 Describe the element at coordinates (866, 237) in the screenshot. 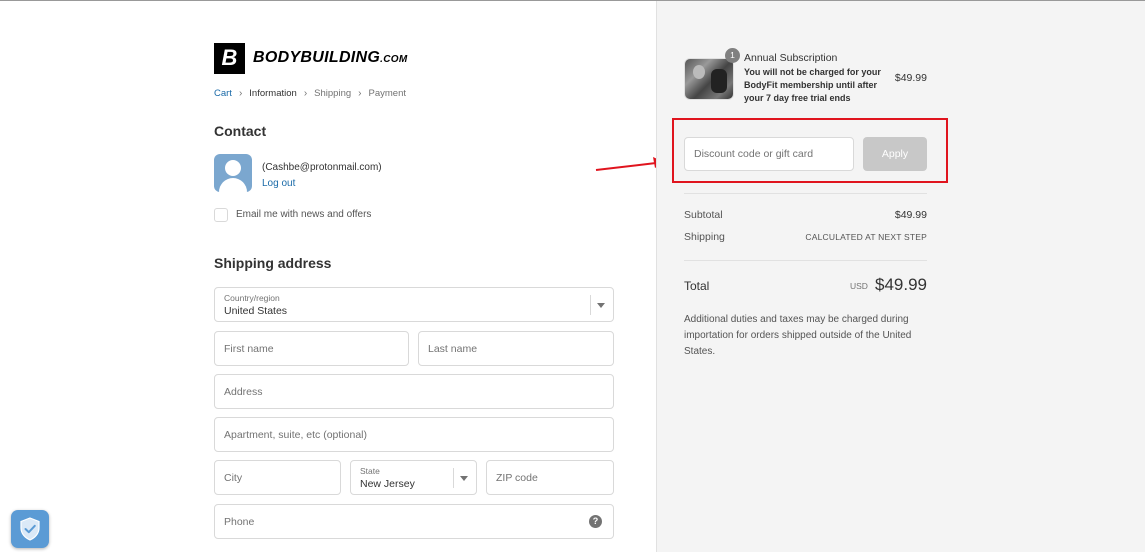

I see `shipping-value: CALCULATED AT NEXT STEP` at that location.